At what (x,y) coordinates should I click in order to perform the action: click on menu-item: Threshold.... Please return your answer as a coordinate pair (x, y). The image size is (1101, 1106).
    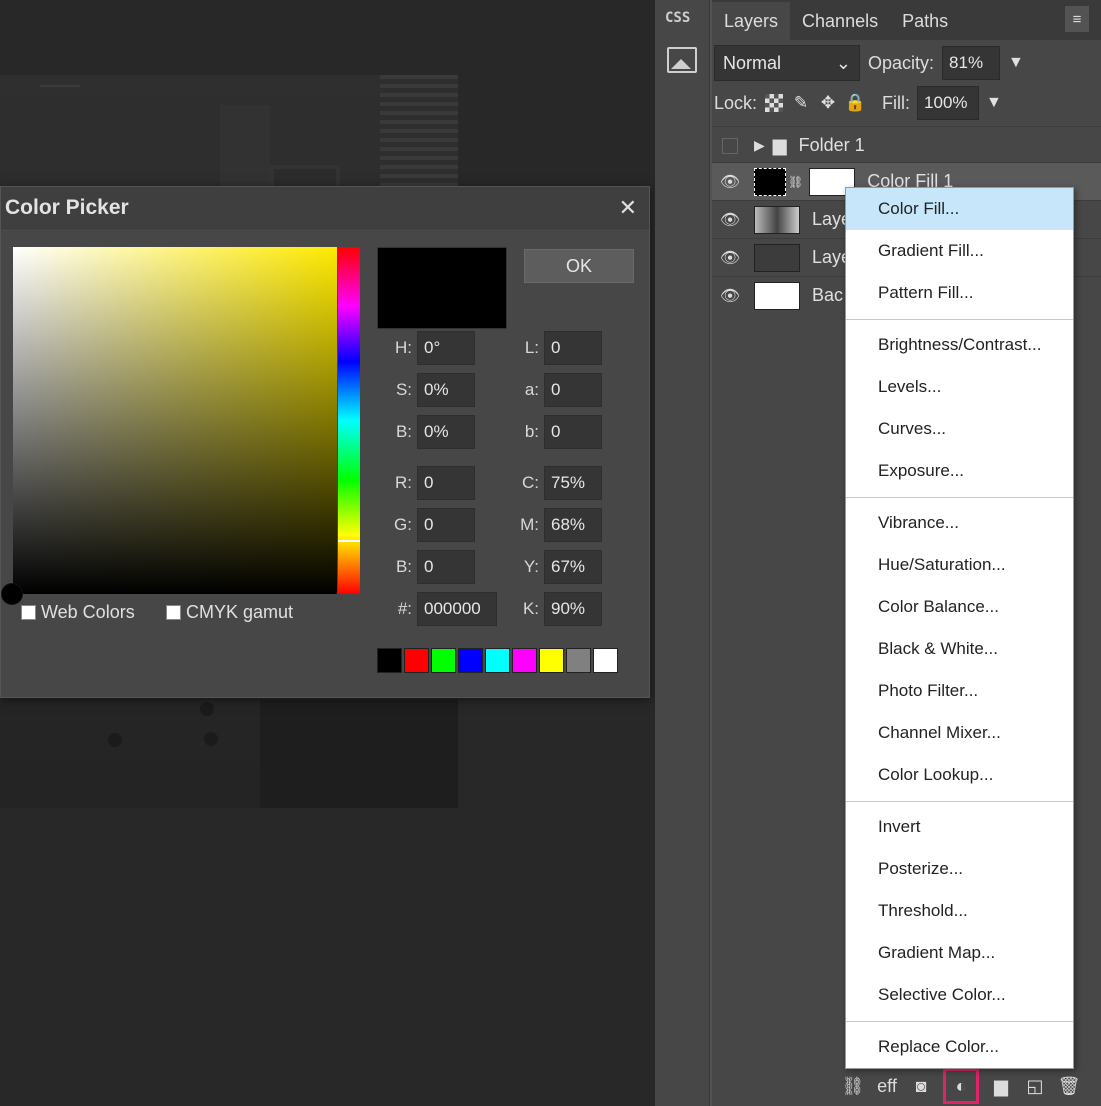
    Looking at the image, I should click on (959, 911).